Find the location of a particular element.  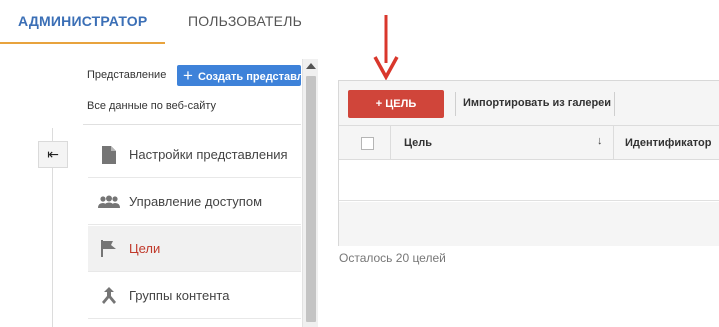

plus-icon: + is located at coordinates (188, 75).